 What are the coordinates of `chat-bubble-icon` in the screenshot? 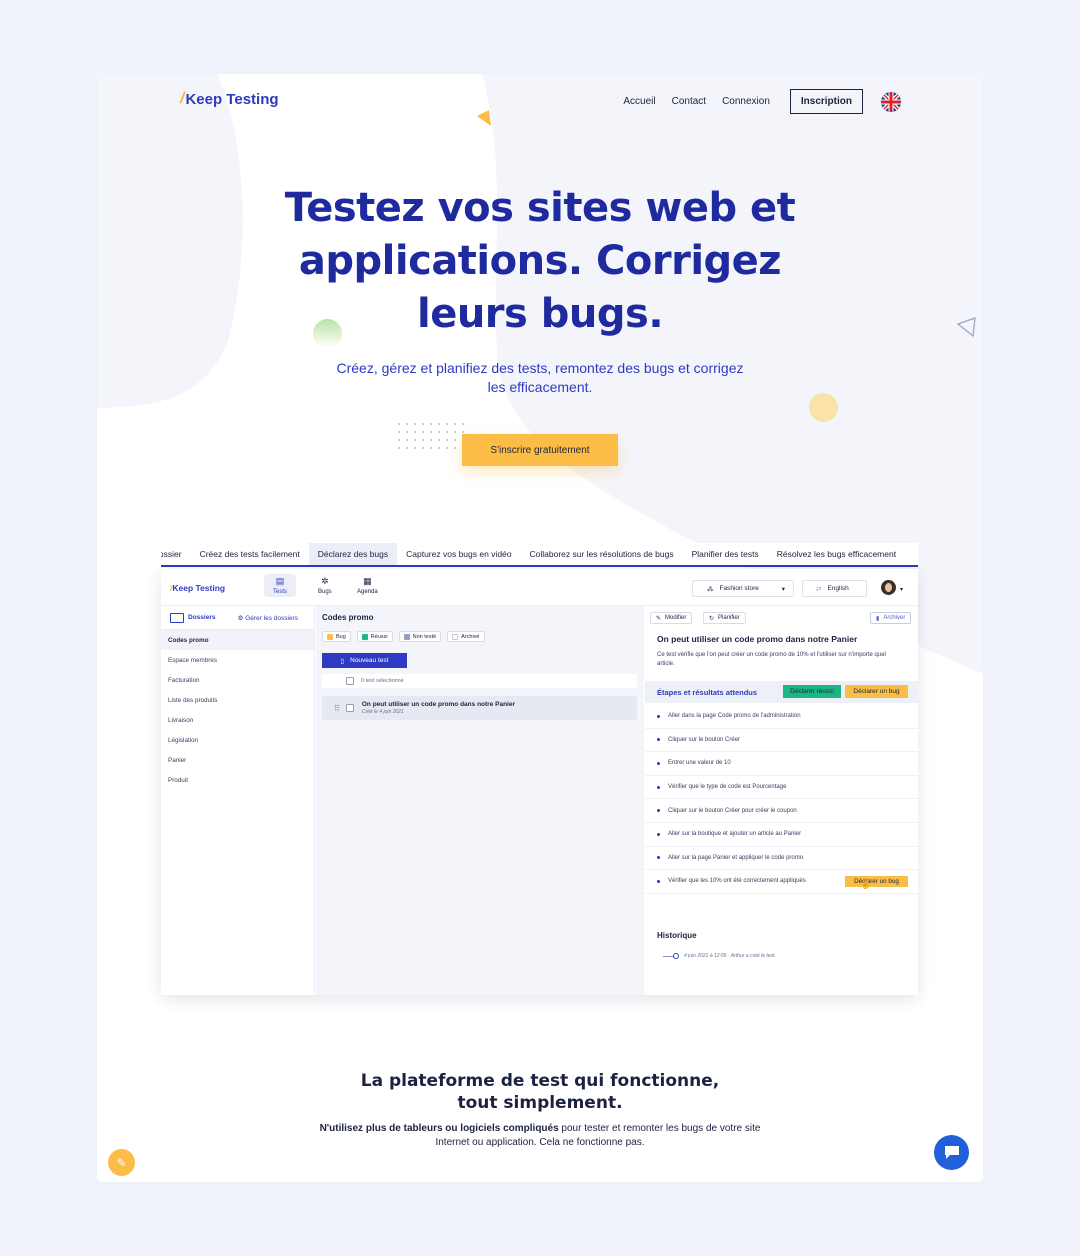 It's located at (951, 1152).